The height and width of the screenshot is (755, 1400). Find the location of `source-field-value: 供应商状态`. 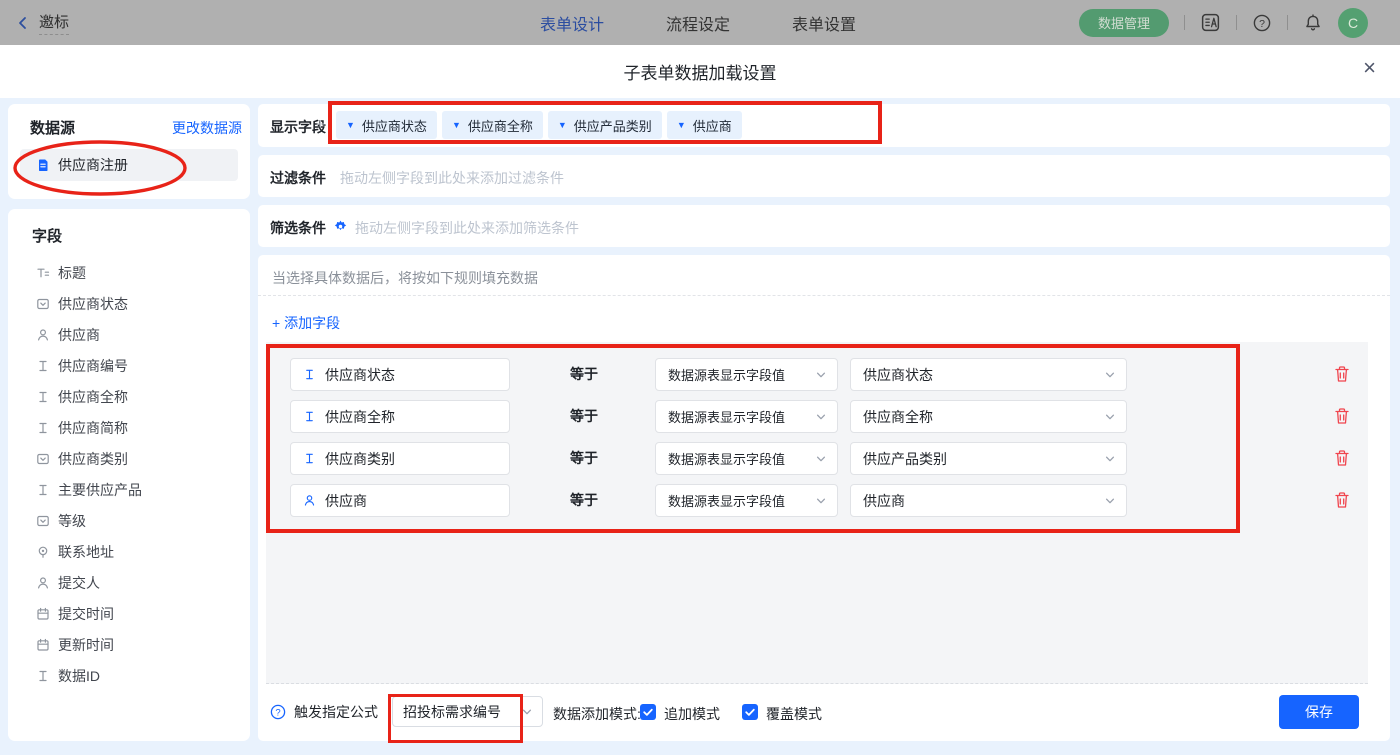

source-field-value: 供应商状态 is located at coordinates (898, 374).